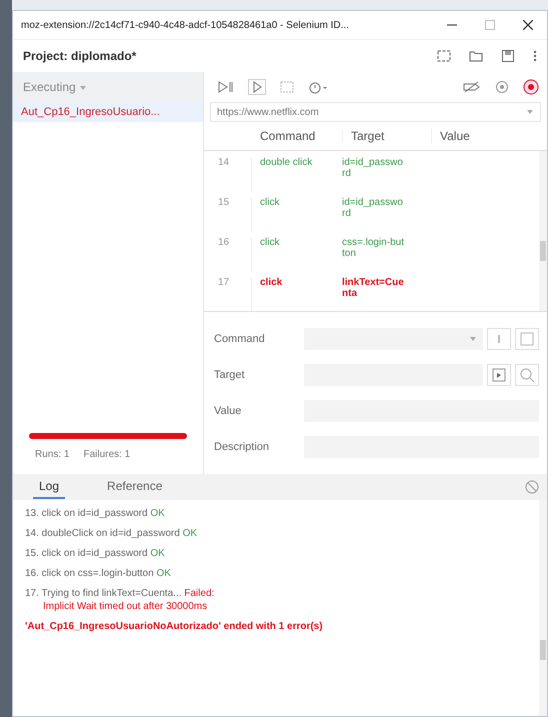 The height and width of the screenshot is (717, 548). What do you see at coordinates (240, 339) in the screenshot?
I see `field-label: Command` at bounding box center [240, 339].